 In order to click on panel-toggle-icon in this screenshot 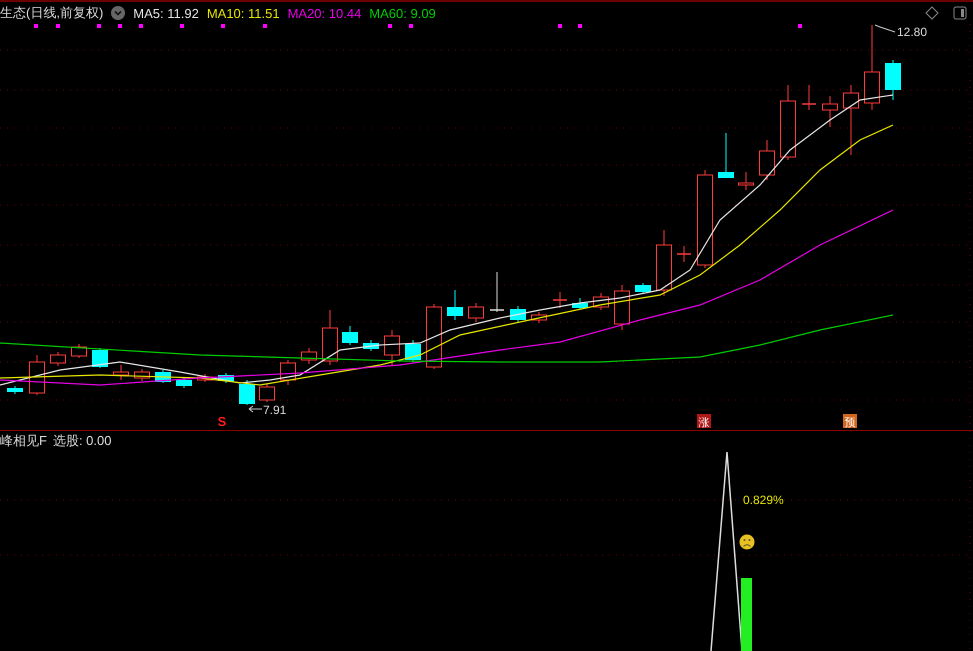, I will do `click(960, 13)`.